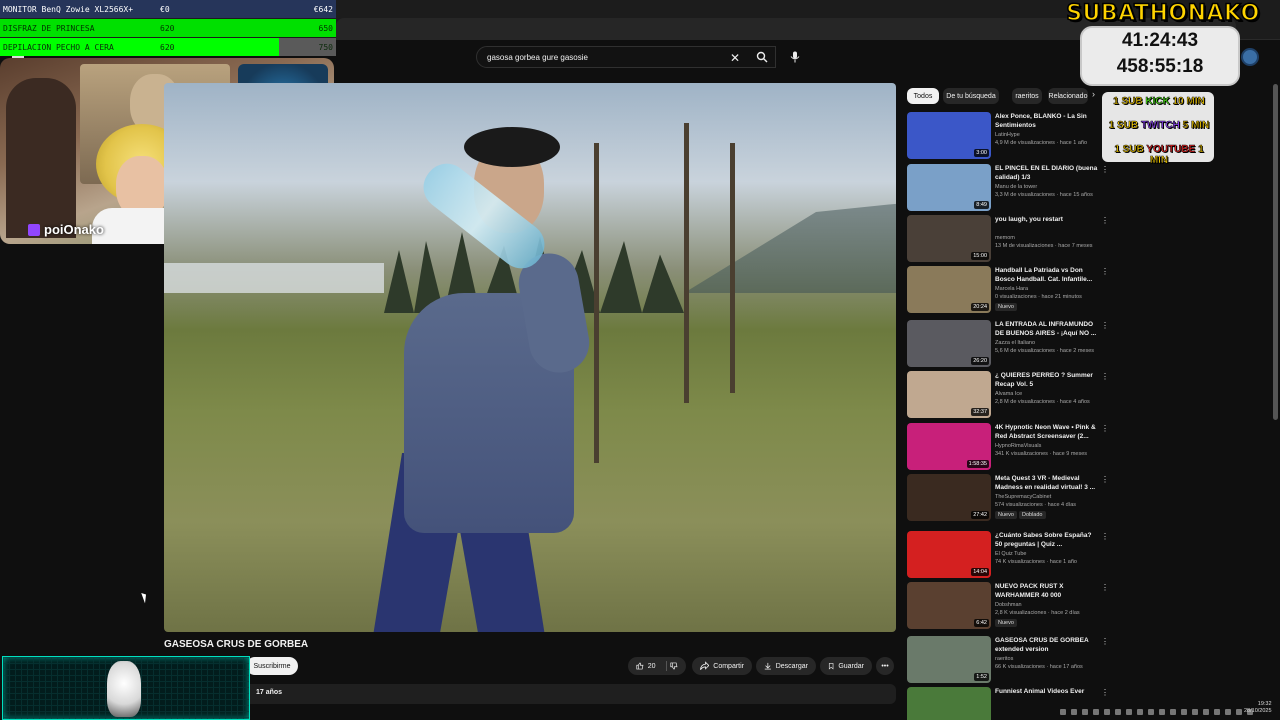 The width and height of the screenshot is (1280, 720). I want to click on channel-name: Zazza el Italiano, so click(1015, 343).